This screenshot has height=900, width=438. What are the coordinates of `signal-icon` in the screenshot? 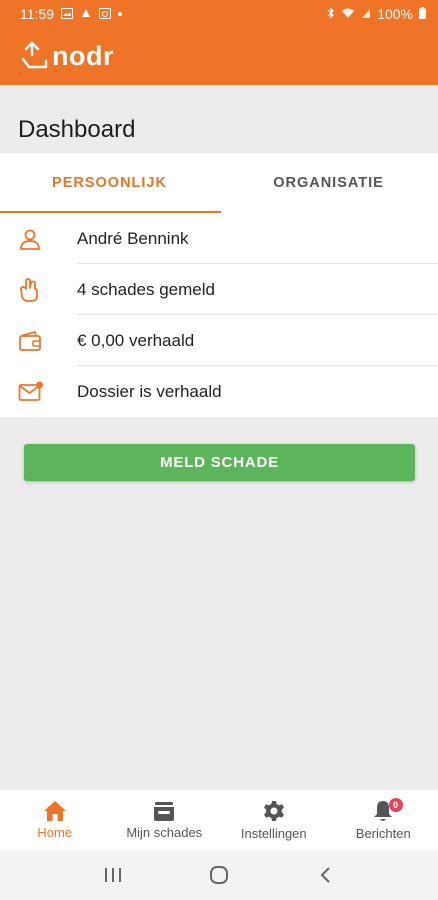 It's located at (366, 14).